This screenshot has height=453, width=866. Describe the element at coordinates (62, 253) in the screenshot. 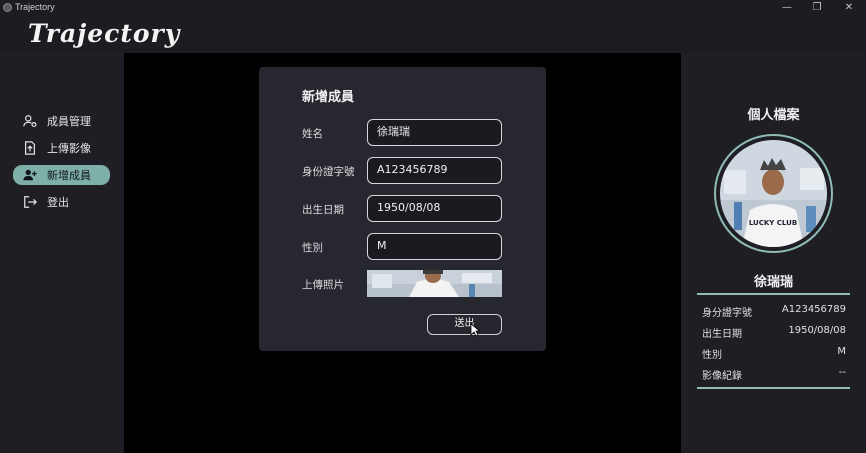

I see `sidebar: 成員管理 上傳影像 新增成員 登出` at that location.